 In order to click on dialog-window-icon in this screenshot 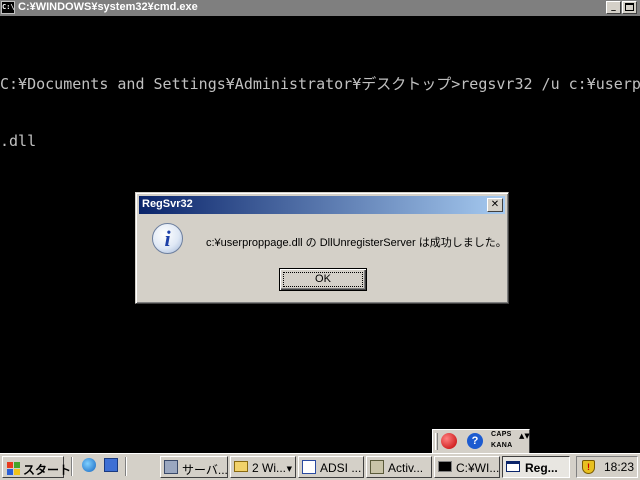, I will do `click(513, 466)`.